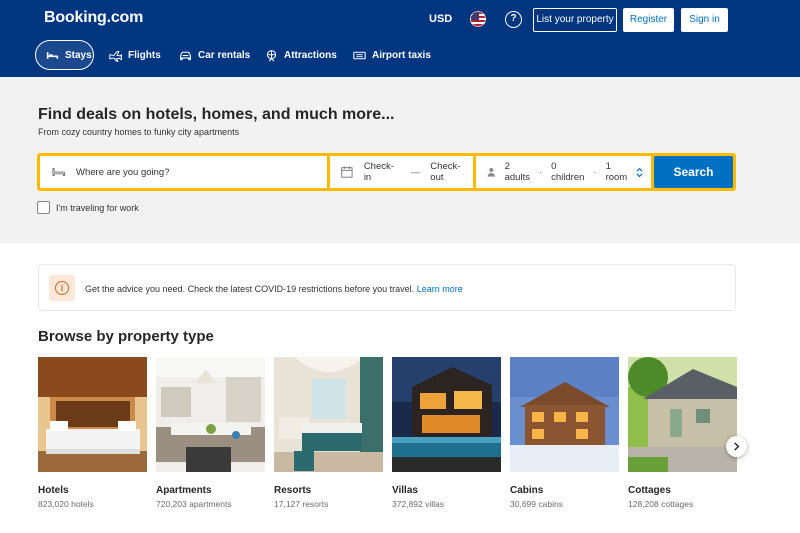 The width and height of the screenshot is (800, 533). I want to click on property-type-name: Villas, so click(405, 490).